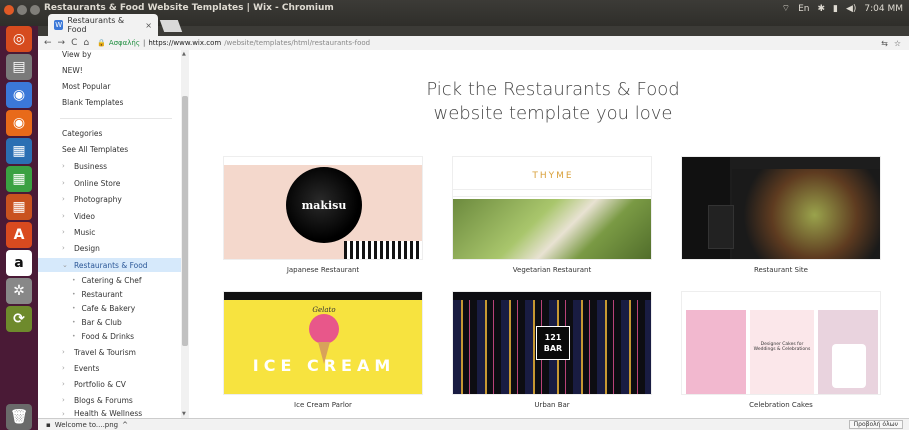 Image resolution: width=909 pixels, height=430 pixels. Describe the element at coordinates (324, 329) in the screenshot. I see `ice-cream-scoop` at that location.